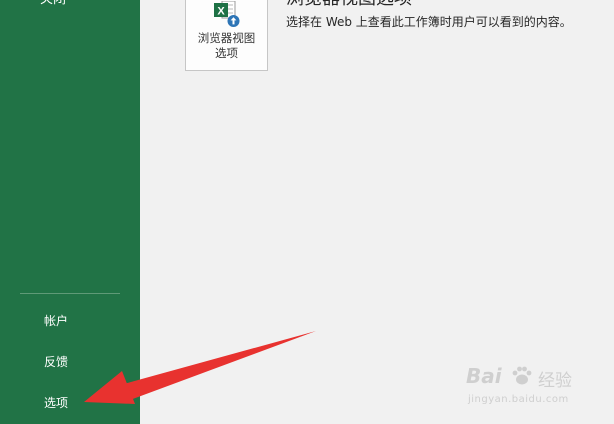 This screenshot has width=614, height=424. Describe the element at coordinates (53, 3) in the screenshot. I see `sidebar-item-close: 关闭` at that location.